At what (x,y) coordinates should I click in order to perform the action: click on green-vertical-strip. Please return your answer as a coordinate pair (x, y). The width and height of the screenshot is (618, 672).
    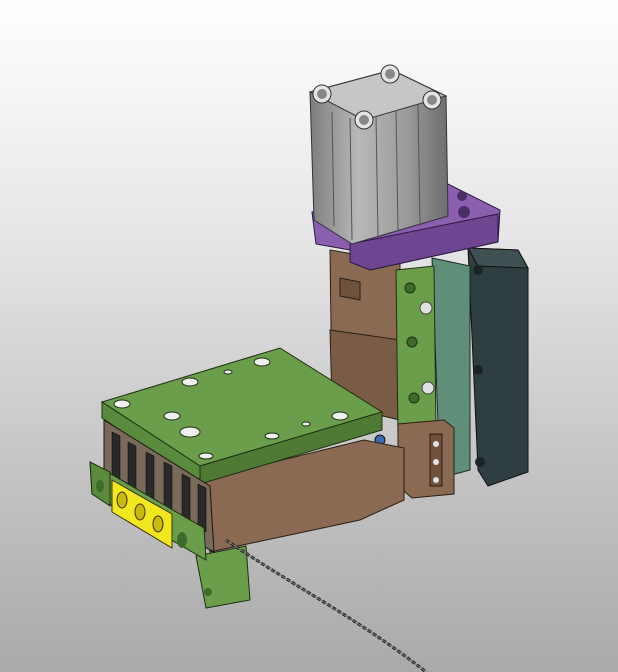
    Looking at the image, I should click on (416, 351).